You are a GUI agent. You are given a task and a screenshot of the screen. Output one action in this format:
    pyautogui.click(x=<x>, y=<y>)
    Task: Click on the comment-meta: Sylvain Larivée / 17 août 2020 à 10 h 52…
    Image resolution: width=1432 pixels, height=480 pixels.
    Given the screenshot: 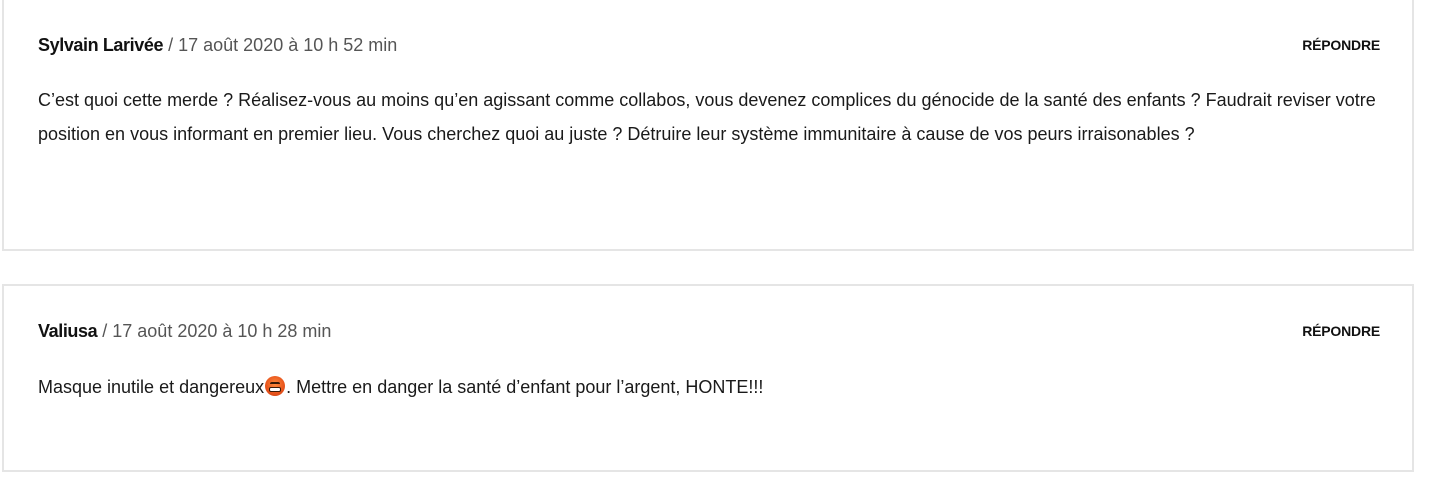 What is the action you would take?
    pyautogui.click(x=709, y=47)
    